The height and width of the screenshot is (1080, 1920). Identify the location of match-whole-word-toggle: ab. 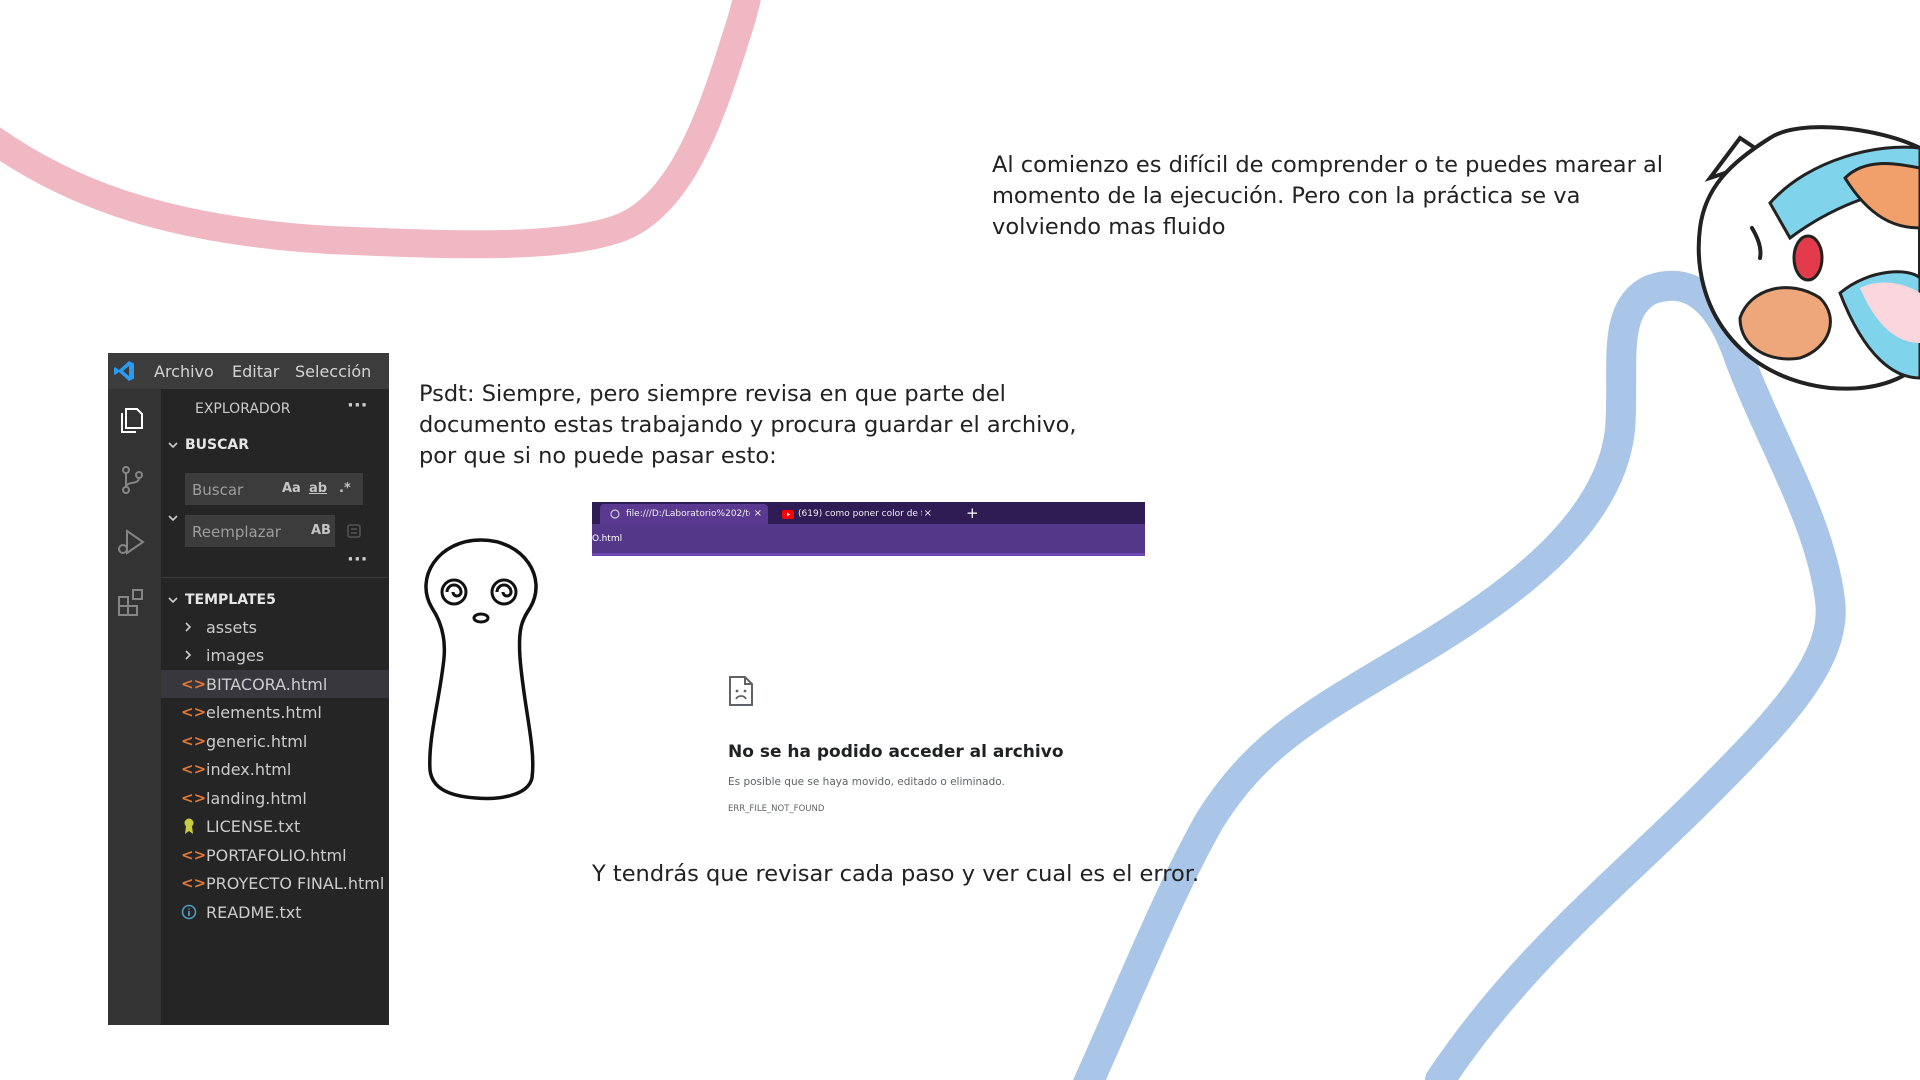
(318, 488).